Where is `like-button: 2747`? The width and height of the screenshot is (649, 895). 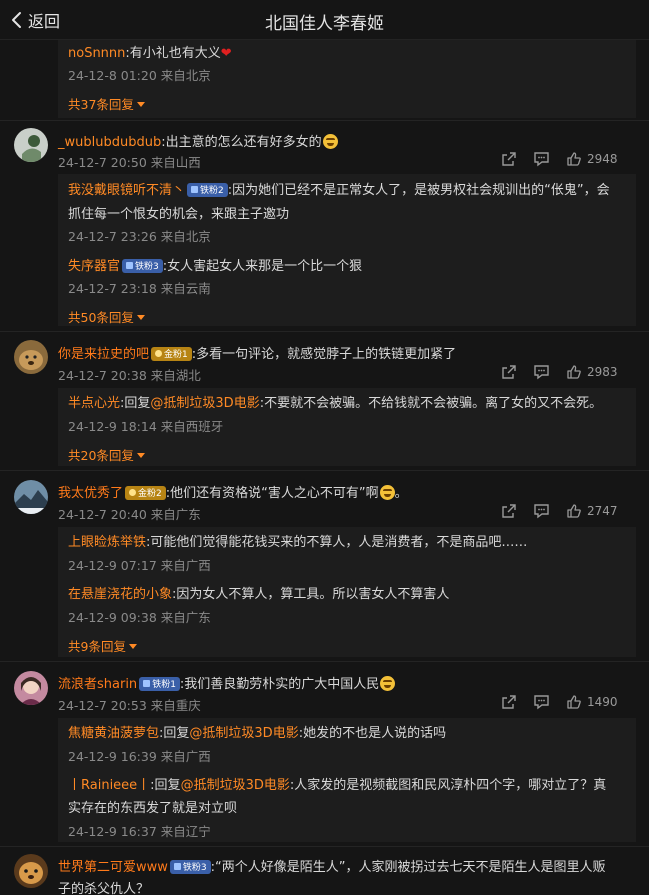 like-button: 2747 is located at coordinates (592, 511).